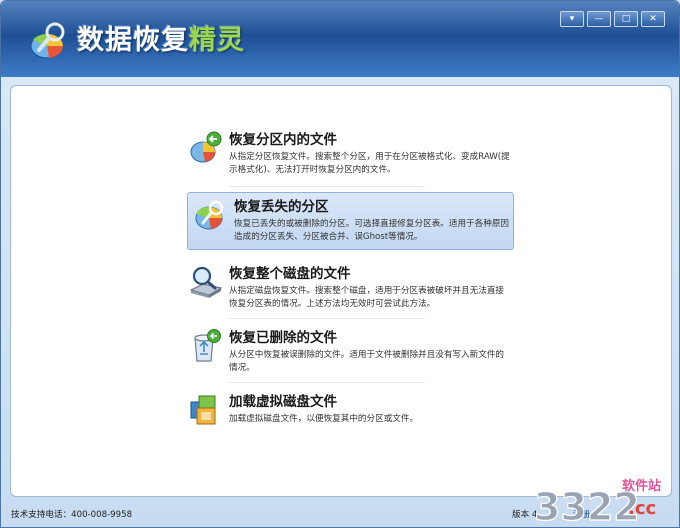 The image size is (680, 528). What do you see at coordinates (283, 338) in the screenshot?
I see `menu-item-title: 恢复已删除的文件` at bounding box center [283, 338].